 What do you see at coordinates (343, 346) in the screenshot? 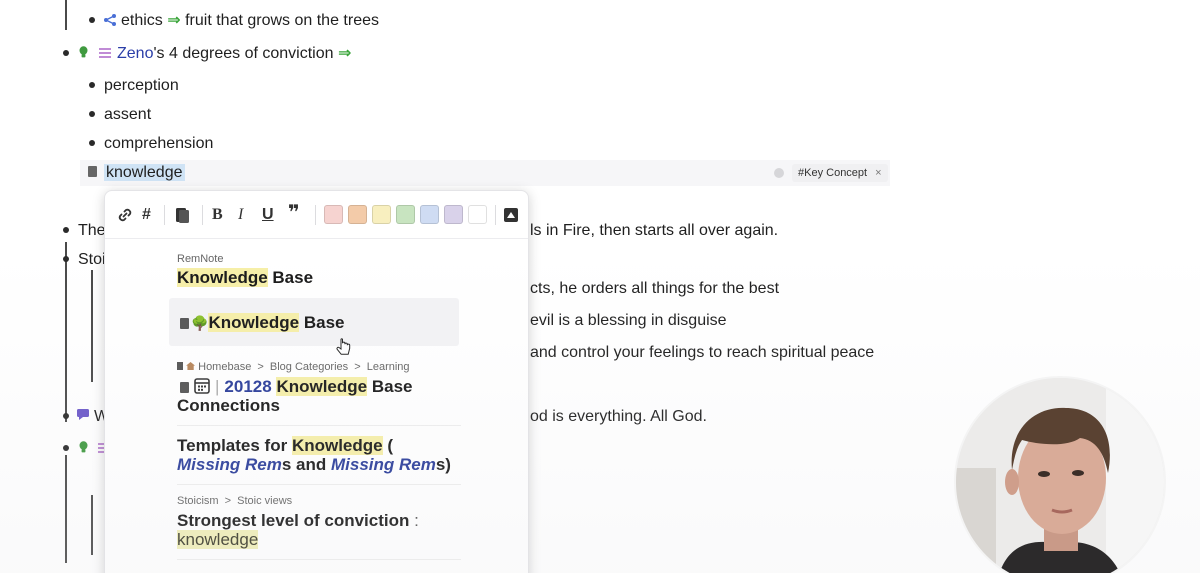
I see `mouse-cursor-icon` at bounding box center [343, 346].